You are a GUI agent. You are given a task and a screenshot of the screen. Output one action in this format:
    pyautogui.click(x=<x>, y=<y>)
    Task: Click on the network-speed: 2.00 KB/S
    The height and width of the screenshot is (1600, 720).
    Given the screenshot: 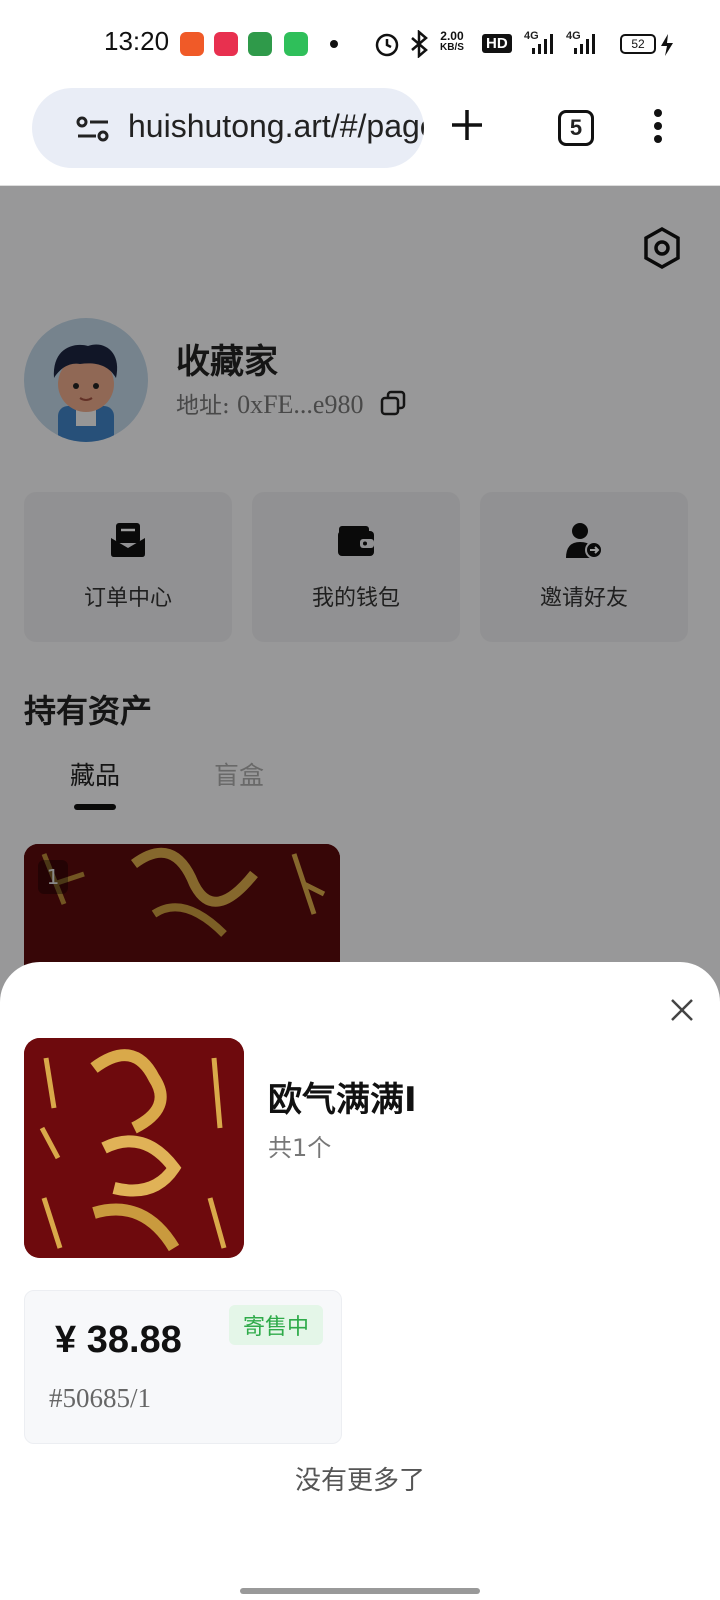 What is the action you would take?
    pyautogui.click(x=452, y=42)
    